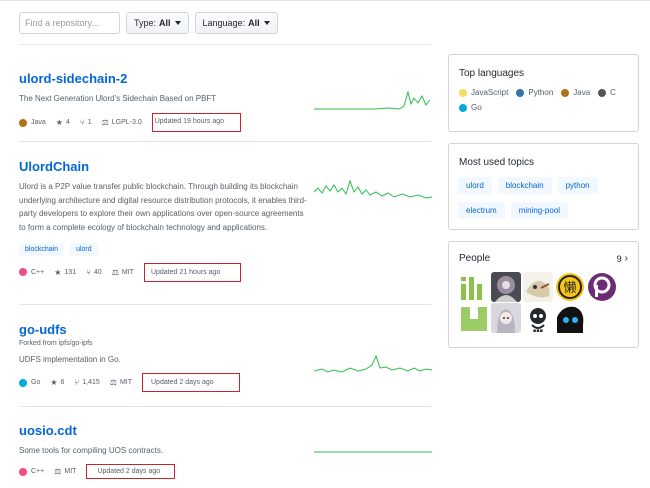 Image resolution: width=650 pixels, height=488 pixels. I want to click on repo-meta: Go ★ 6 ⑂ 1,415 ⚖ MIT Updated 2 days ago, so click(225, 382).